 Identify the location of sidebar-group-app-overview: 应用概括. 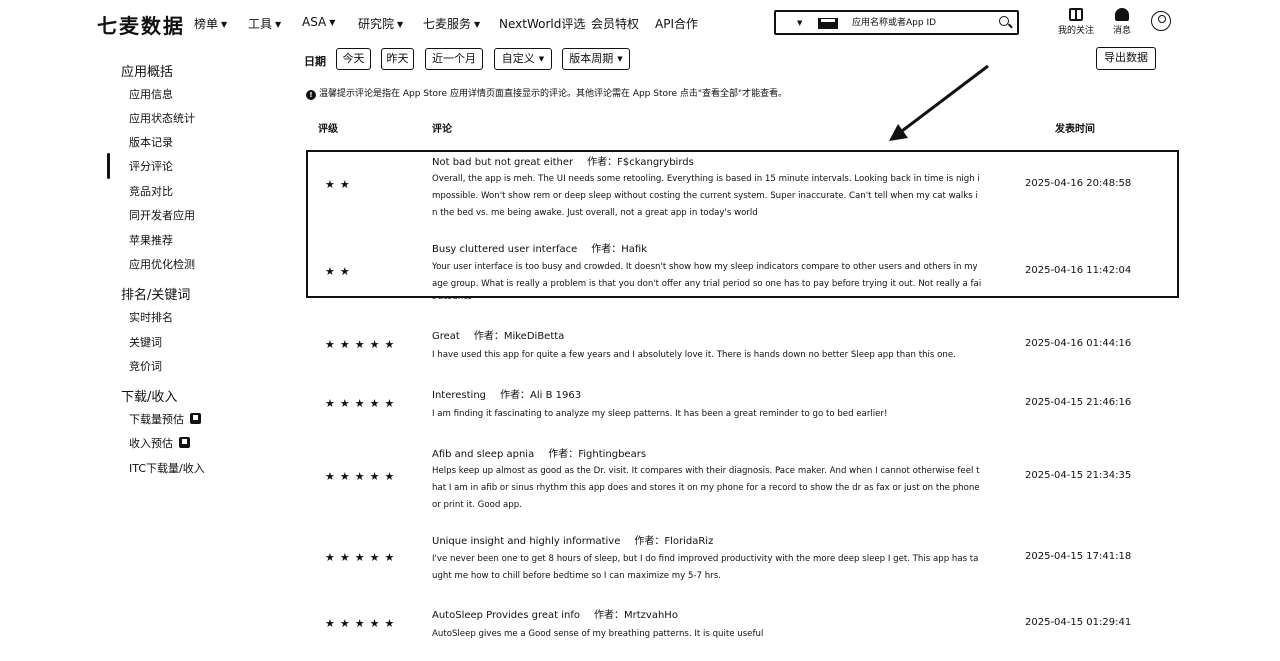
(147, 70).